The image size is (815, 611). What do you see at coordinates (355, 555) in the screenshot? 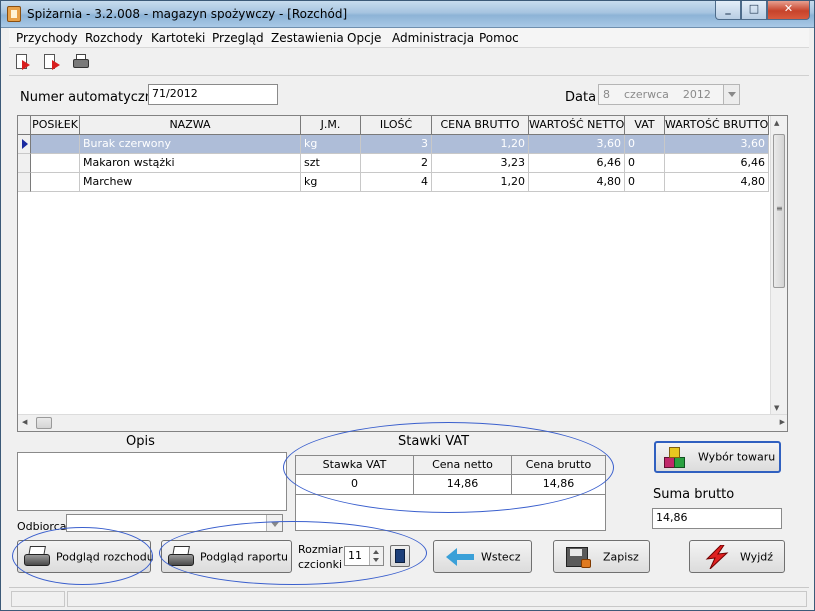
I see `font-size-value: 11` at bounding box center [355, 555].